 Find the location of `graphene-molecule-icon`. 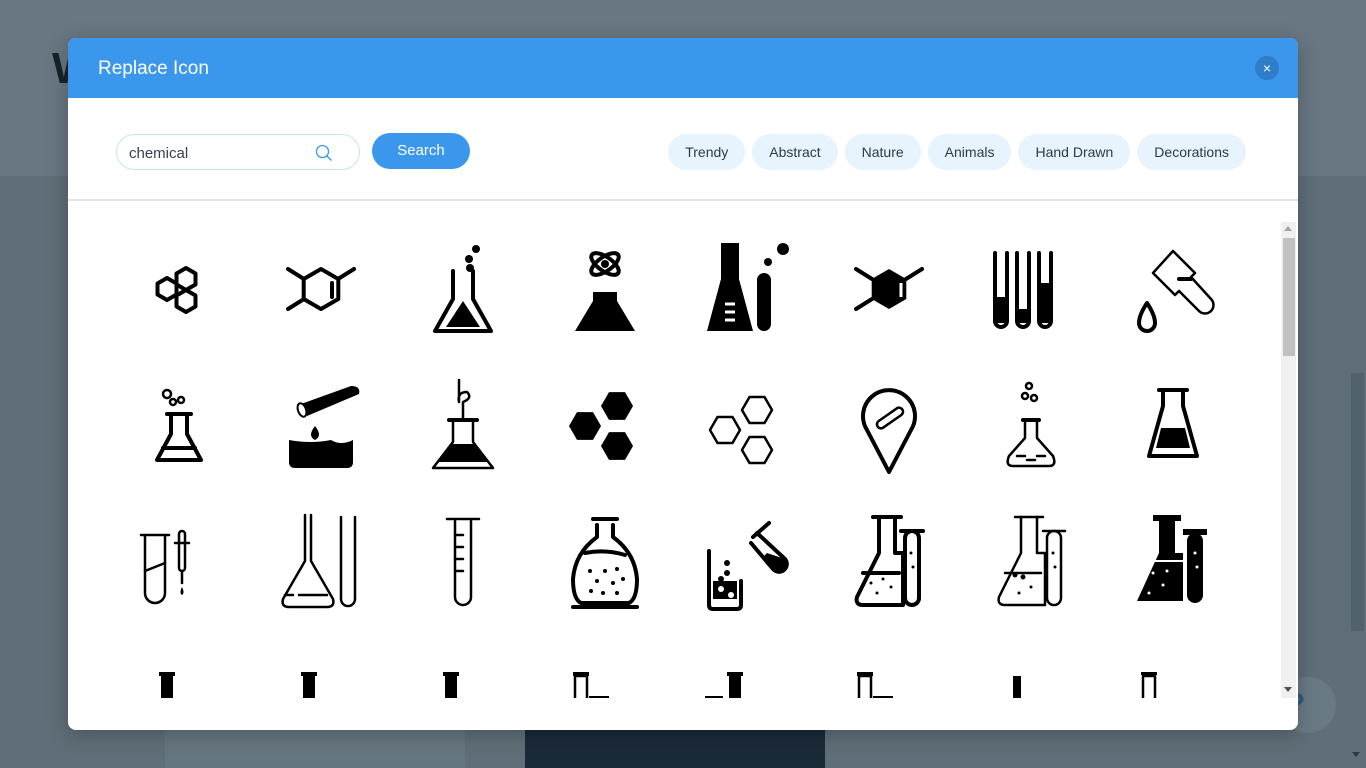

graphene-molecule-icon is located at coordinates (176, 289).